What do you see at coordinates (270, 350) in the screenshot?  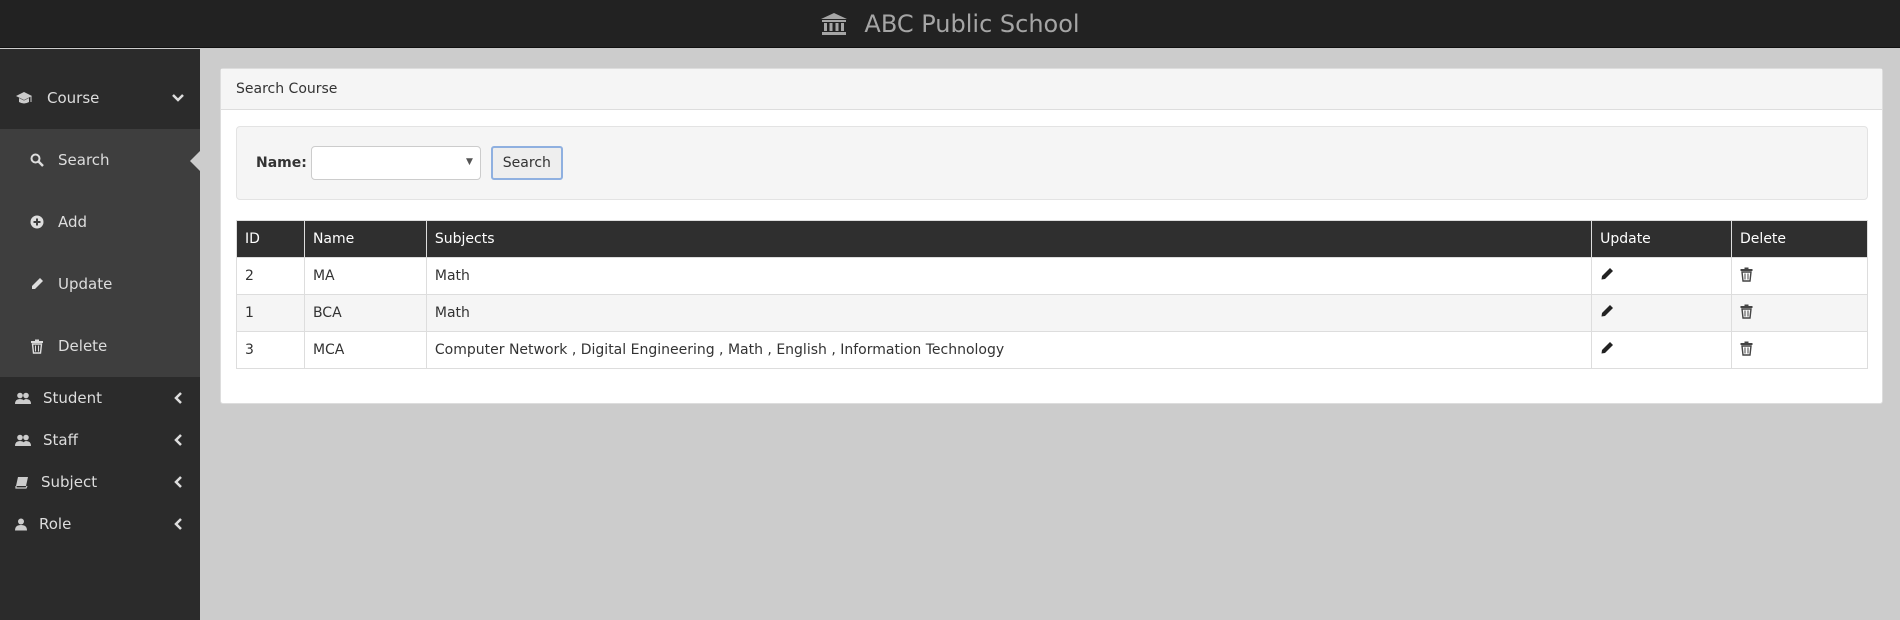 I see `cell-id: 3` at bounding box center [270, 350].